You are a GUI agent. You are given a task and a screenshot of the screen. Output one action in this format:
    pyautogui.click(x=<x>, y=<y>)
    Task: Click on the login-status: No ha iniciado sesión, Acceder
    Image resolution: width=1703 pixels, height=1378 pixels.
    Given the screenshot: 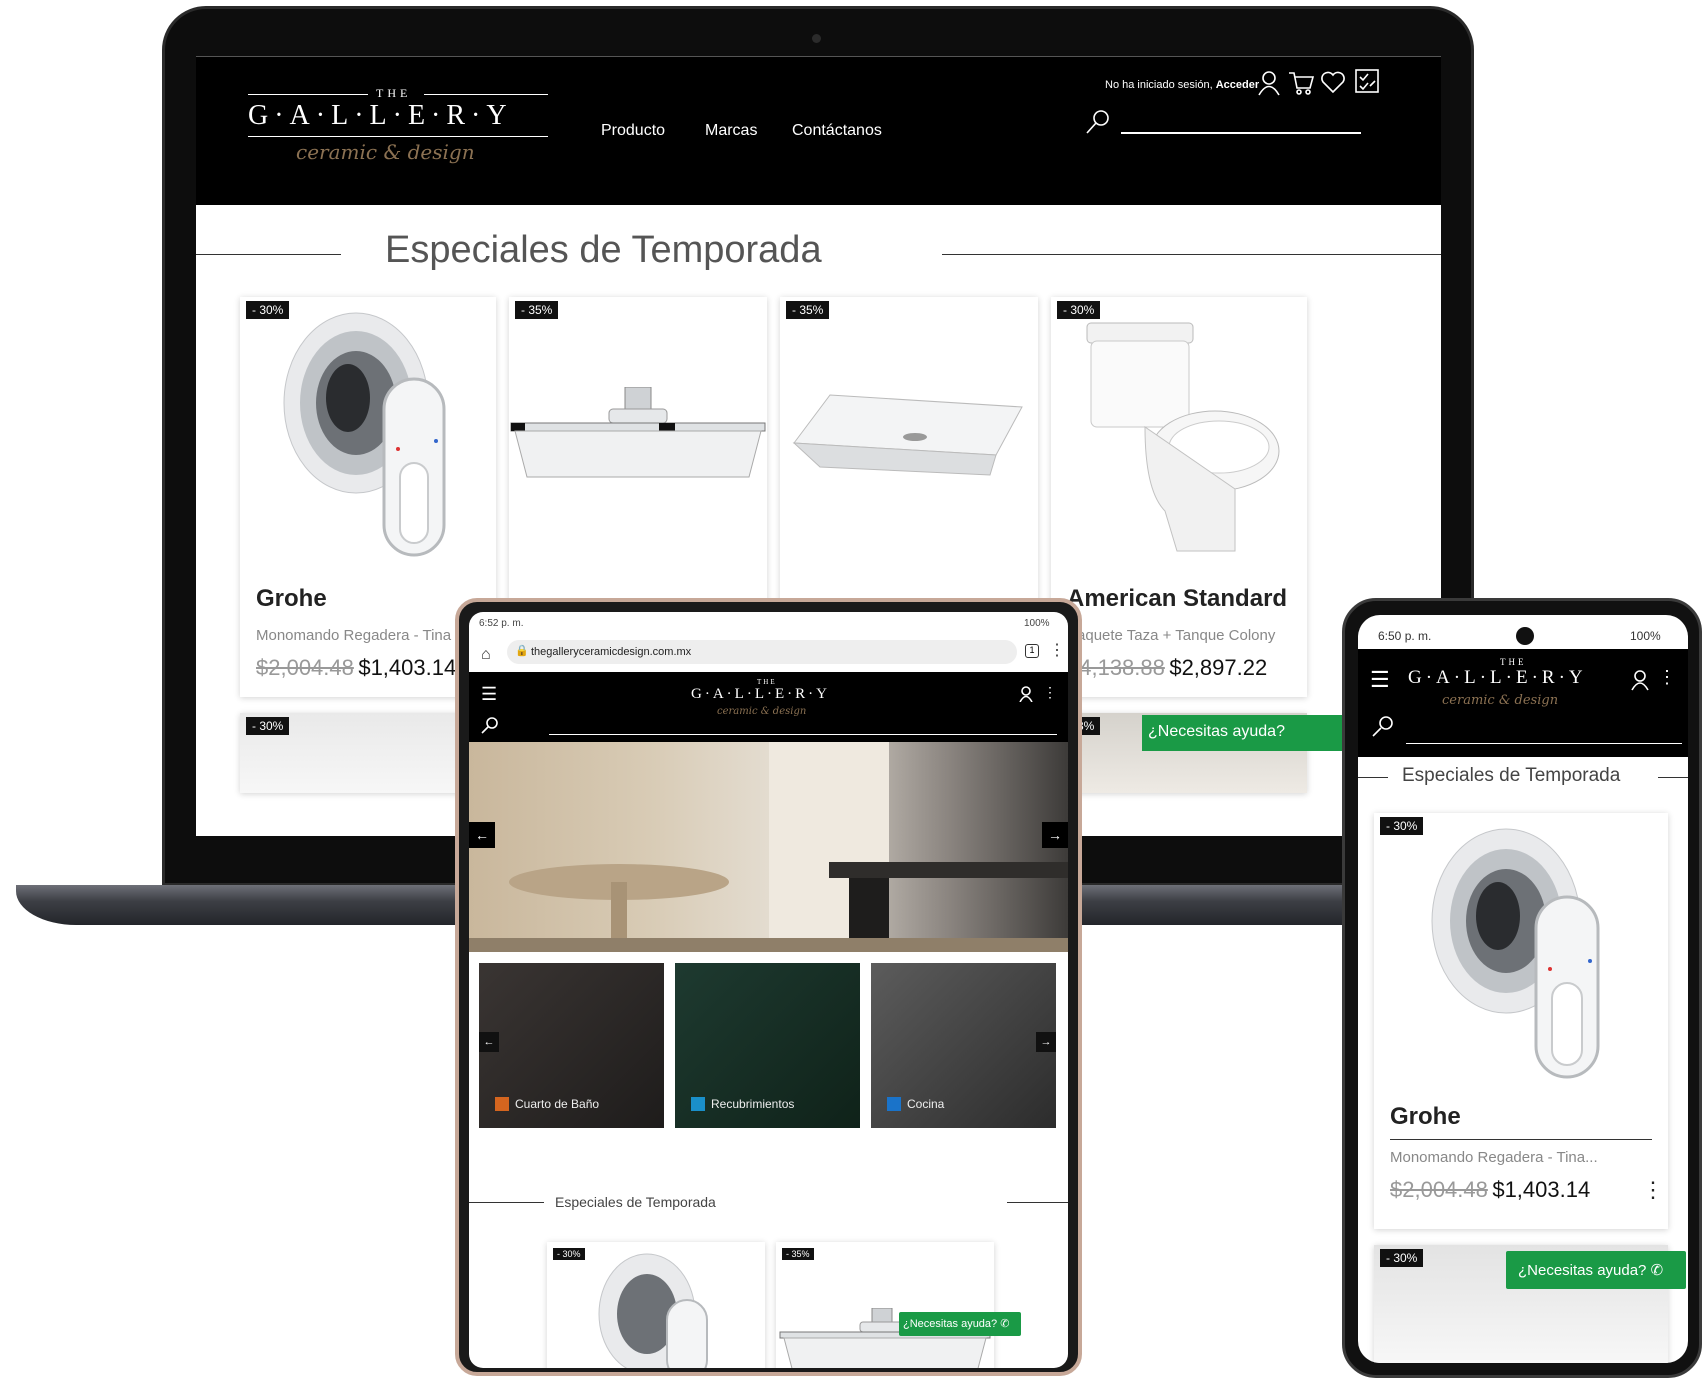 What is the action you would take?
    pyautogui.click(x=1182, y=85)
    